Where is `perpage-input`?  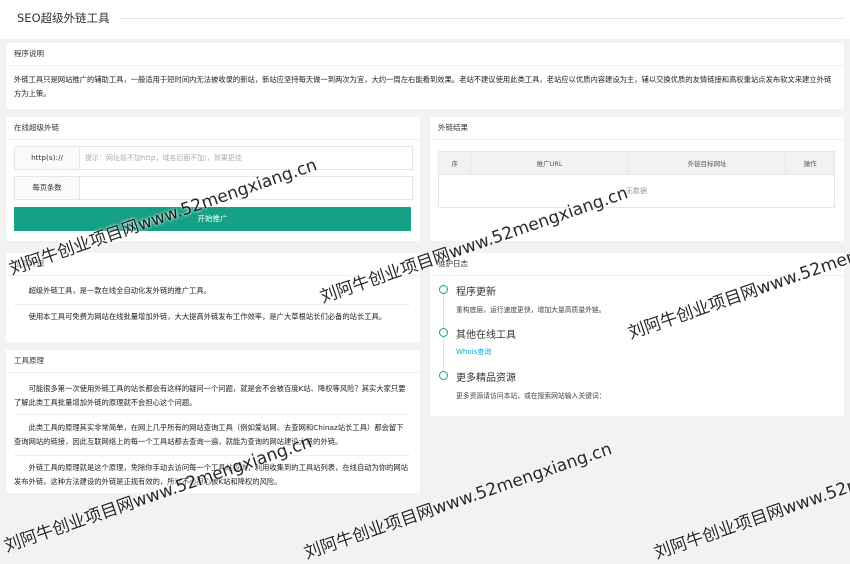 perpage-input is located at coordinates (245, 187).